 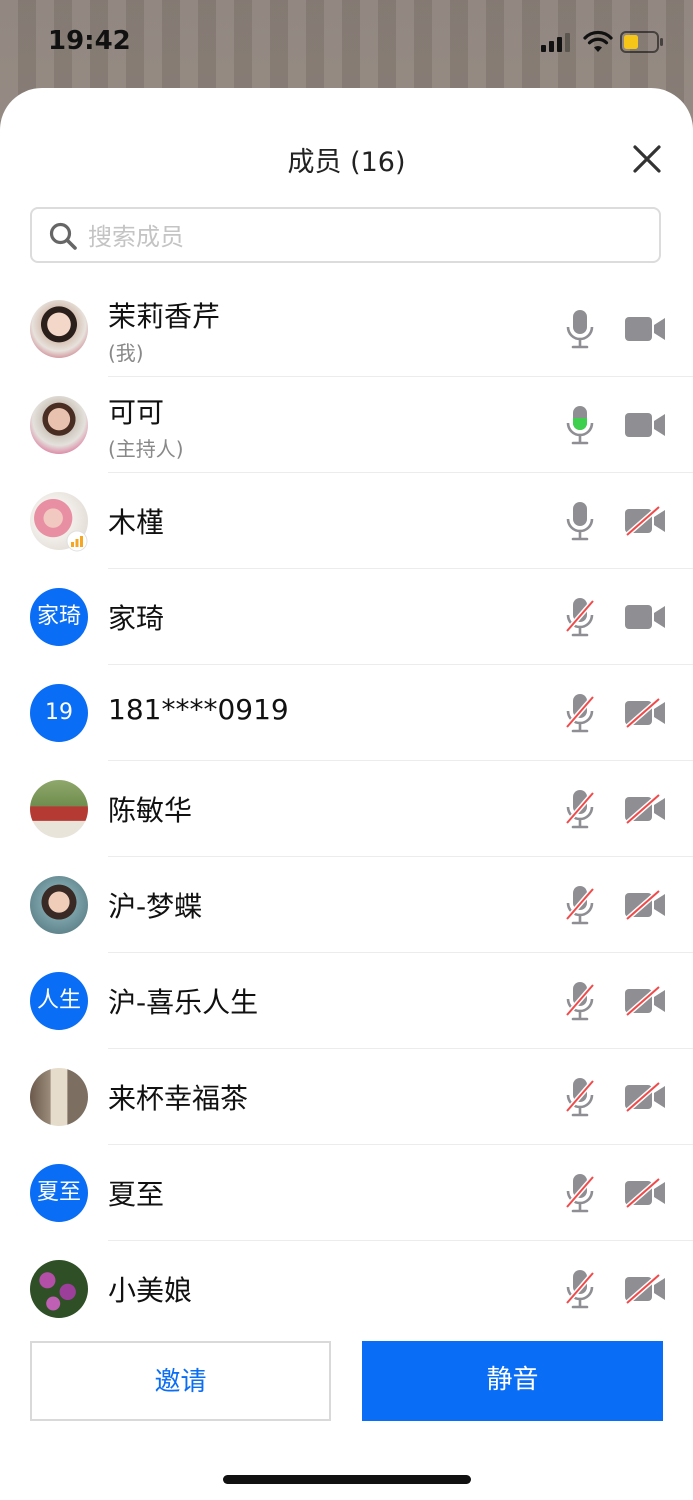 I want to click on battery-icon, so click(x=641, y=42).